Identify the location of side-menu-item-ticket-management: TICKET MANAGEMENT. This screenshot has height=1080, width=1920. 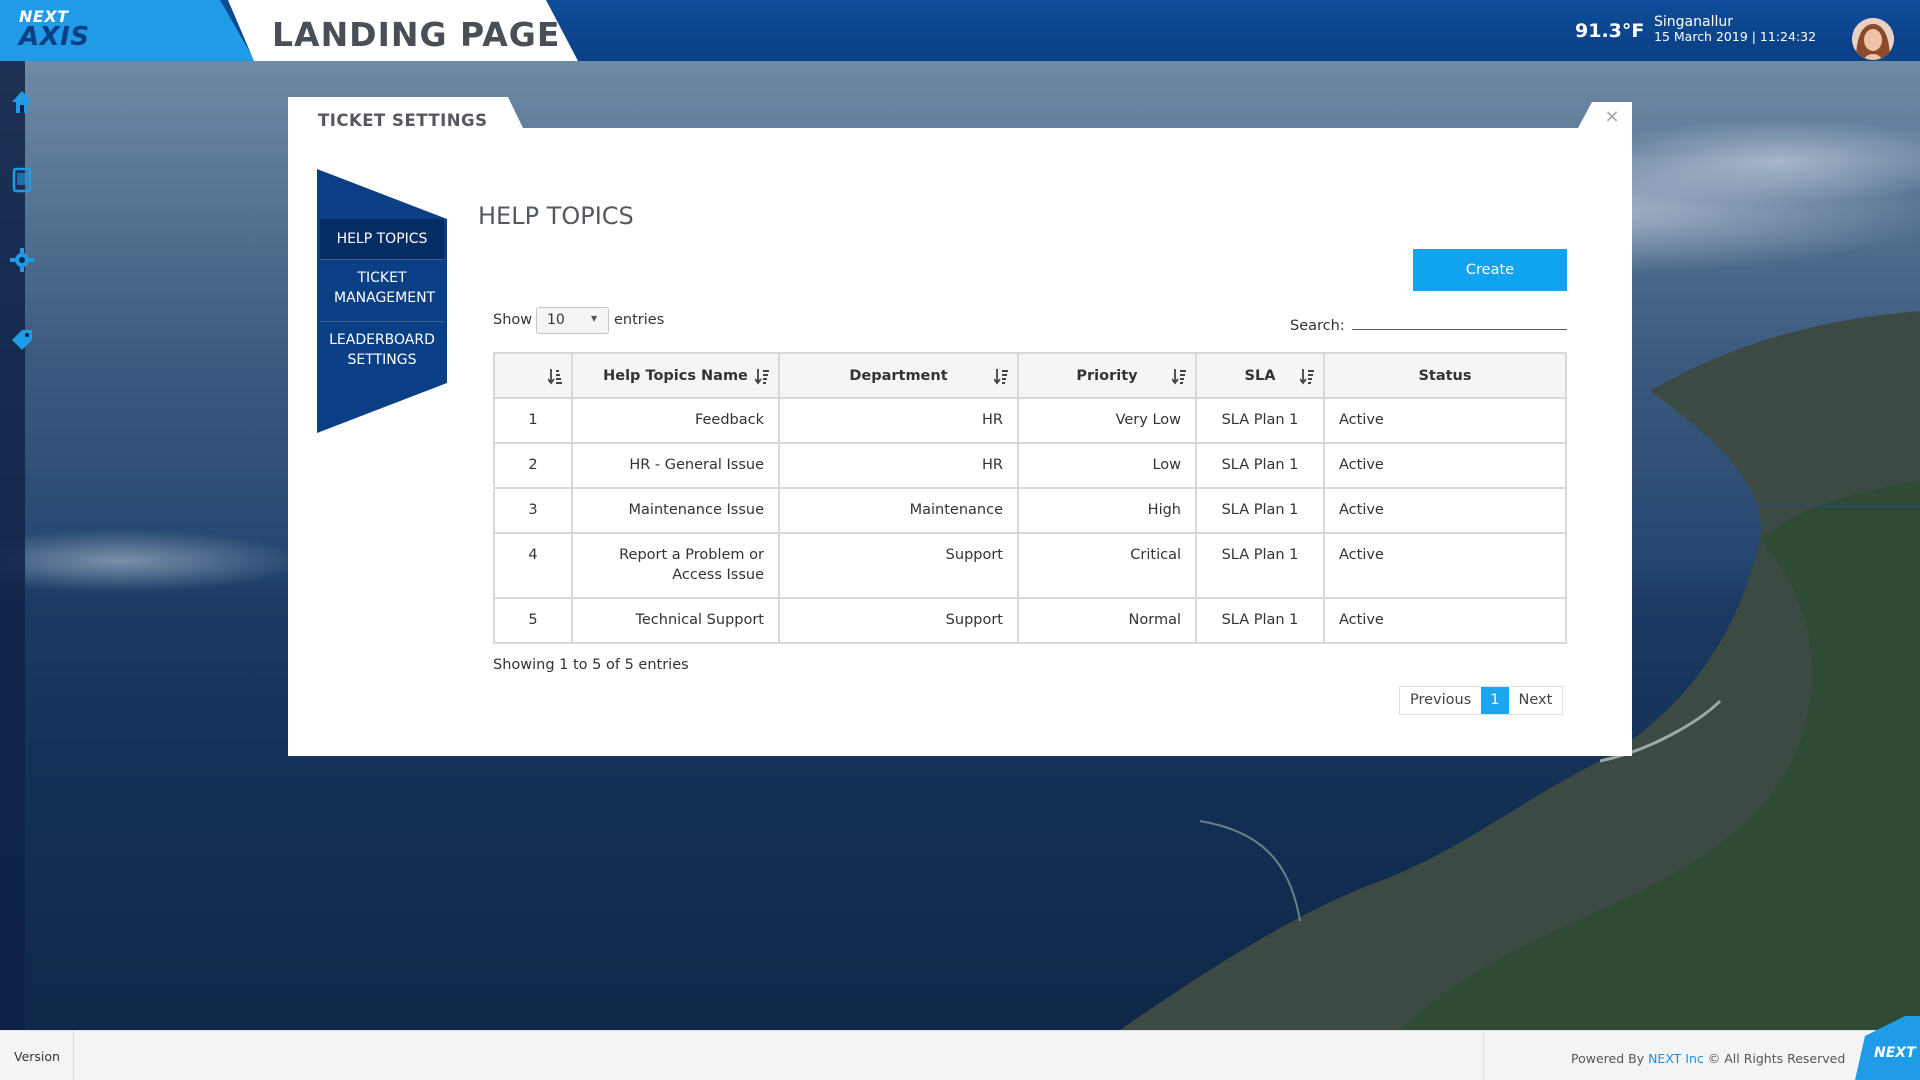
(382, 288).